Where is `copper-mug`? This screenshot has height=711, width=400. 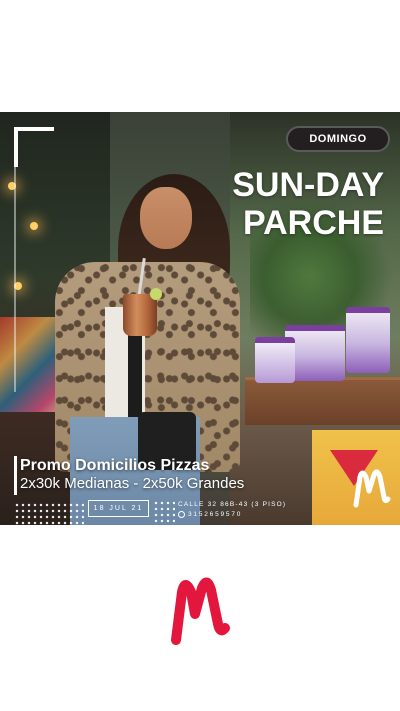
copper-mug is located at coordinates (140, 315).